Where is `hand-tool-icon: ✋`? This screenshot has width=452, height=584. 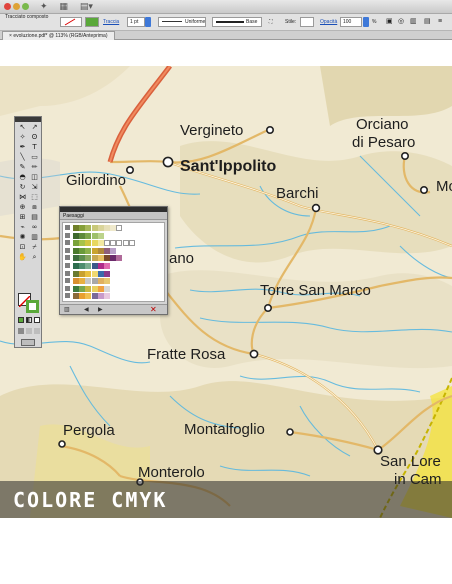
hand-tool-icon: ✋ is located at coordinates (22, 257).